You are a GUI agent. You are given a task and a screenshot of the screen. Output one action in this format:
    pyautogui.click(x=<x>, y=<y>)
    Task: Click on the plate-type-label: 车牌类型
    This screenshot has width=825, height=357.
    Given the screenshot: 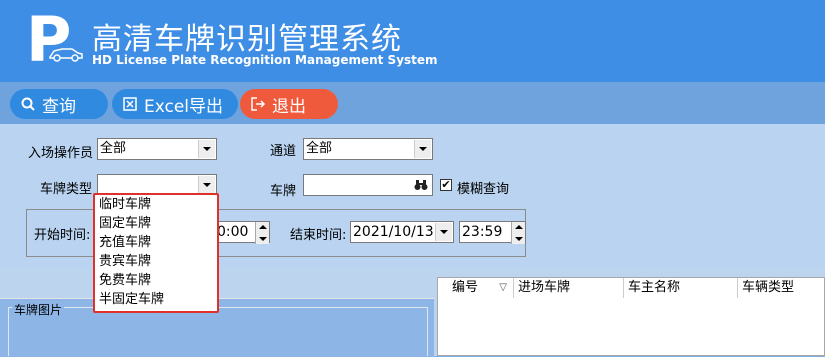 What is the action you would take?
    pyautogui.click(x=66, y=189)
    